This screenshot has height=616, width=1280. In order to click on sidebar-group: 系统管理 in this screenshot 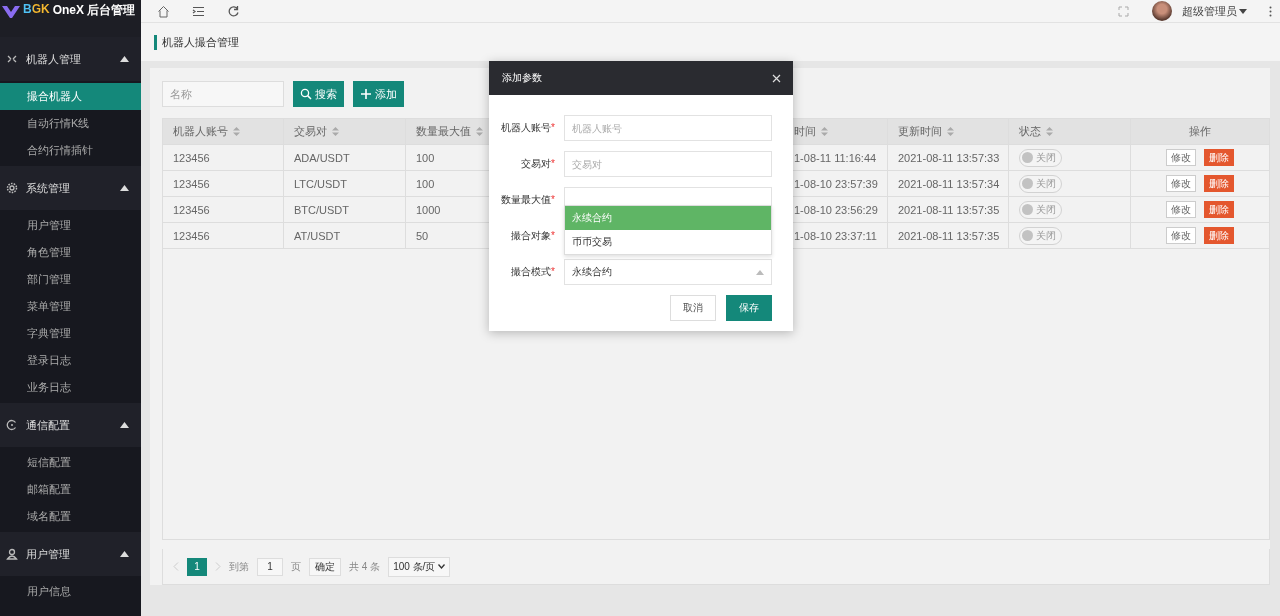, I will do `click(70, 188)`.